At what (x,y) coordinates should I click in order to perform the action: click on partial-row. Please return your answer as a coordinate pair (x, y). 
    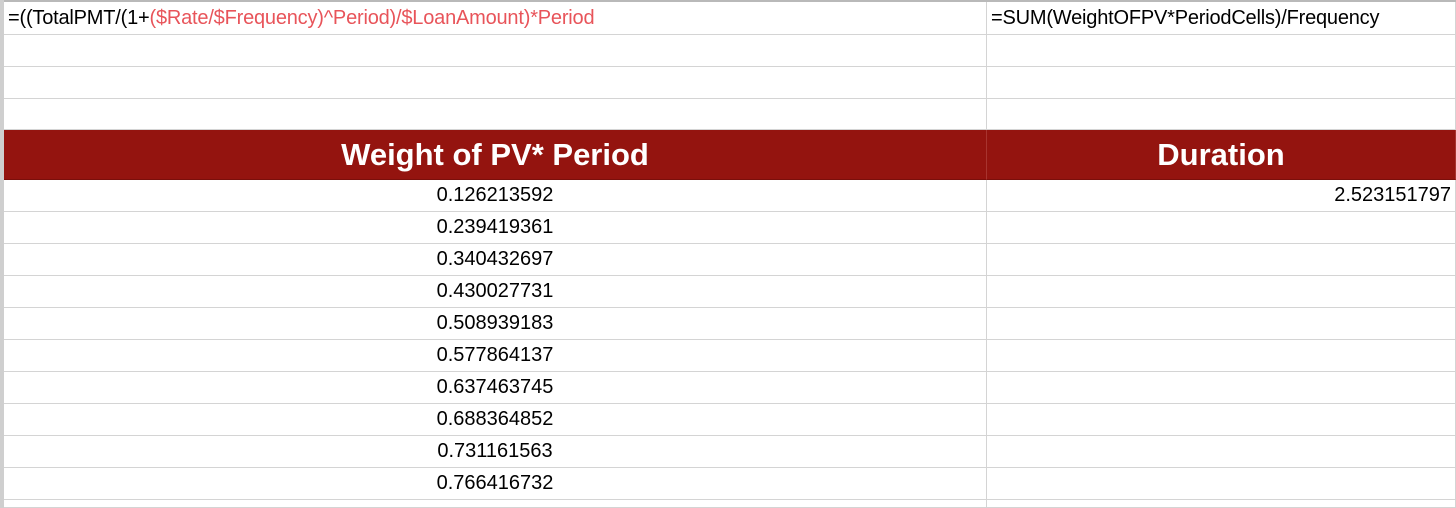
    Looking at the image, I should click on (730, 504).